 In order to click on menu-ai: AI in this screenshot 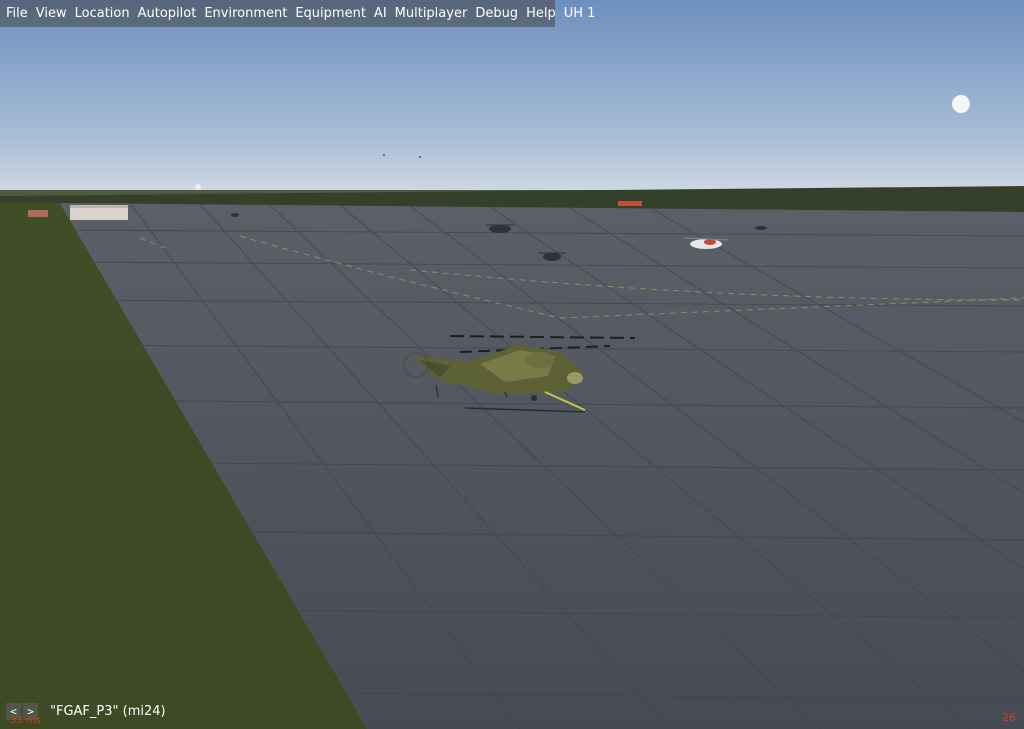, I will do `click(380, 13)`.